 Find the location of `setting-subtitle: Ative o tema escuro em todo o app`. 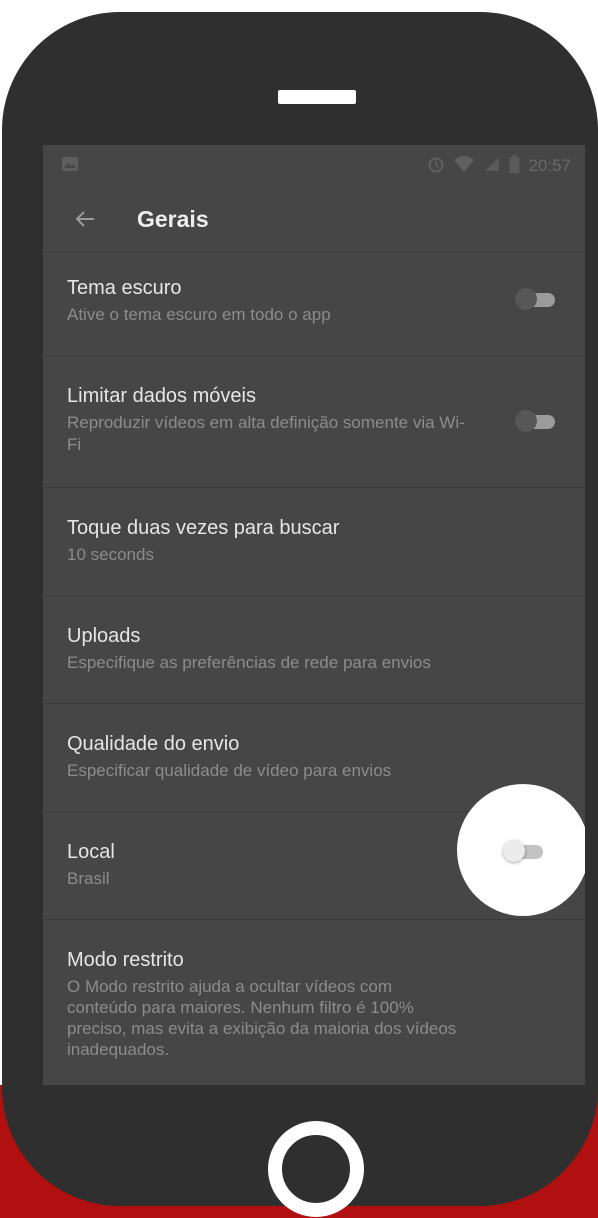

setting-subtitle: Ative o tema escuro em todo o app is located at coordinates (199, 314).